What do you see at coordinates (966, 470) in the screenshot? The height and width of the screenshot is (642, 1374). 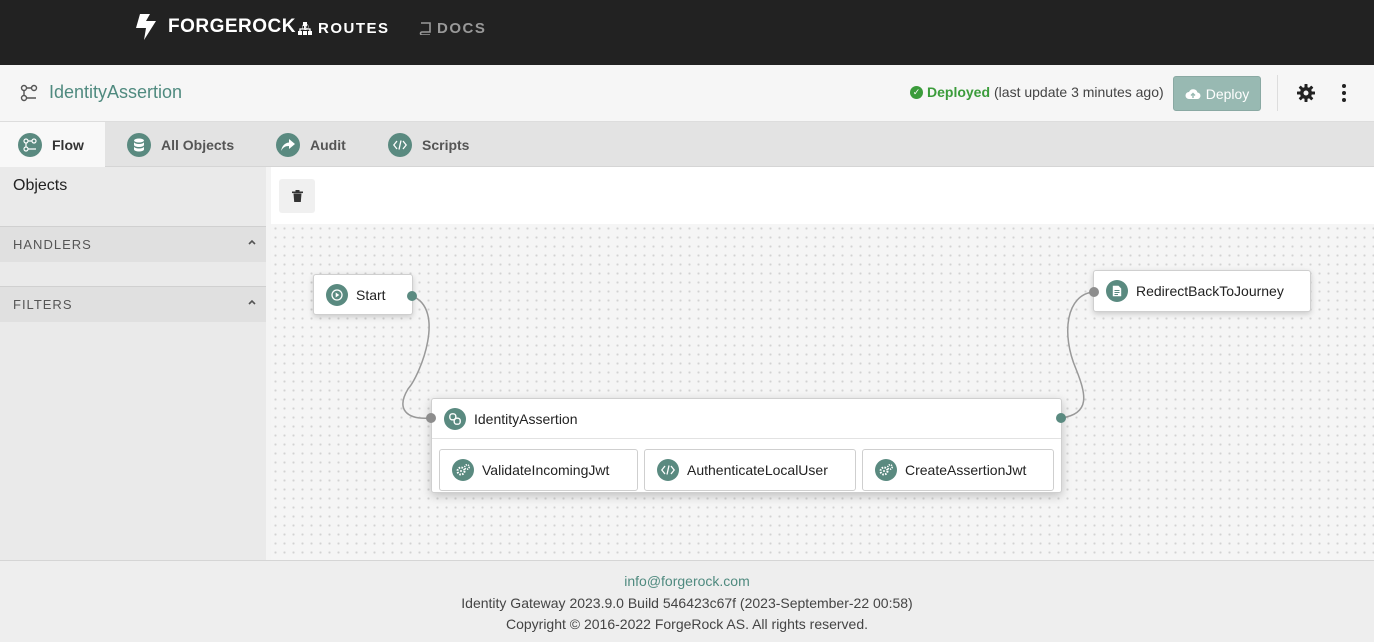 I see `filter-label: CreateAssertionJwt` at bounding box center [966, 470].